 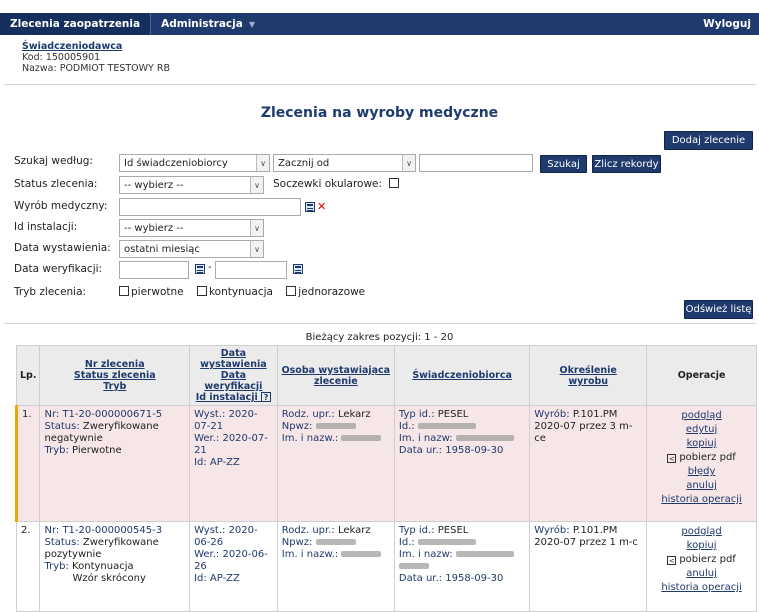 I want to click on mode-continue-label: kontynuacja, so click(x=240, y=292).